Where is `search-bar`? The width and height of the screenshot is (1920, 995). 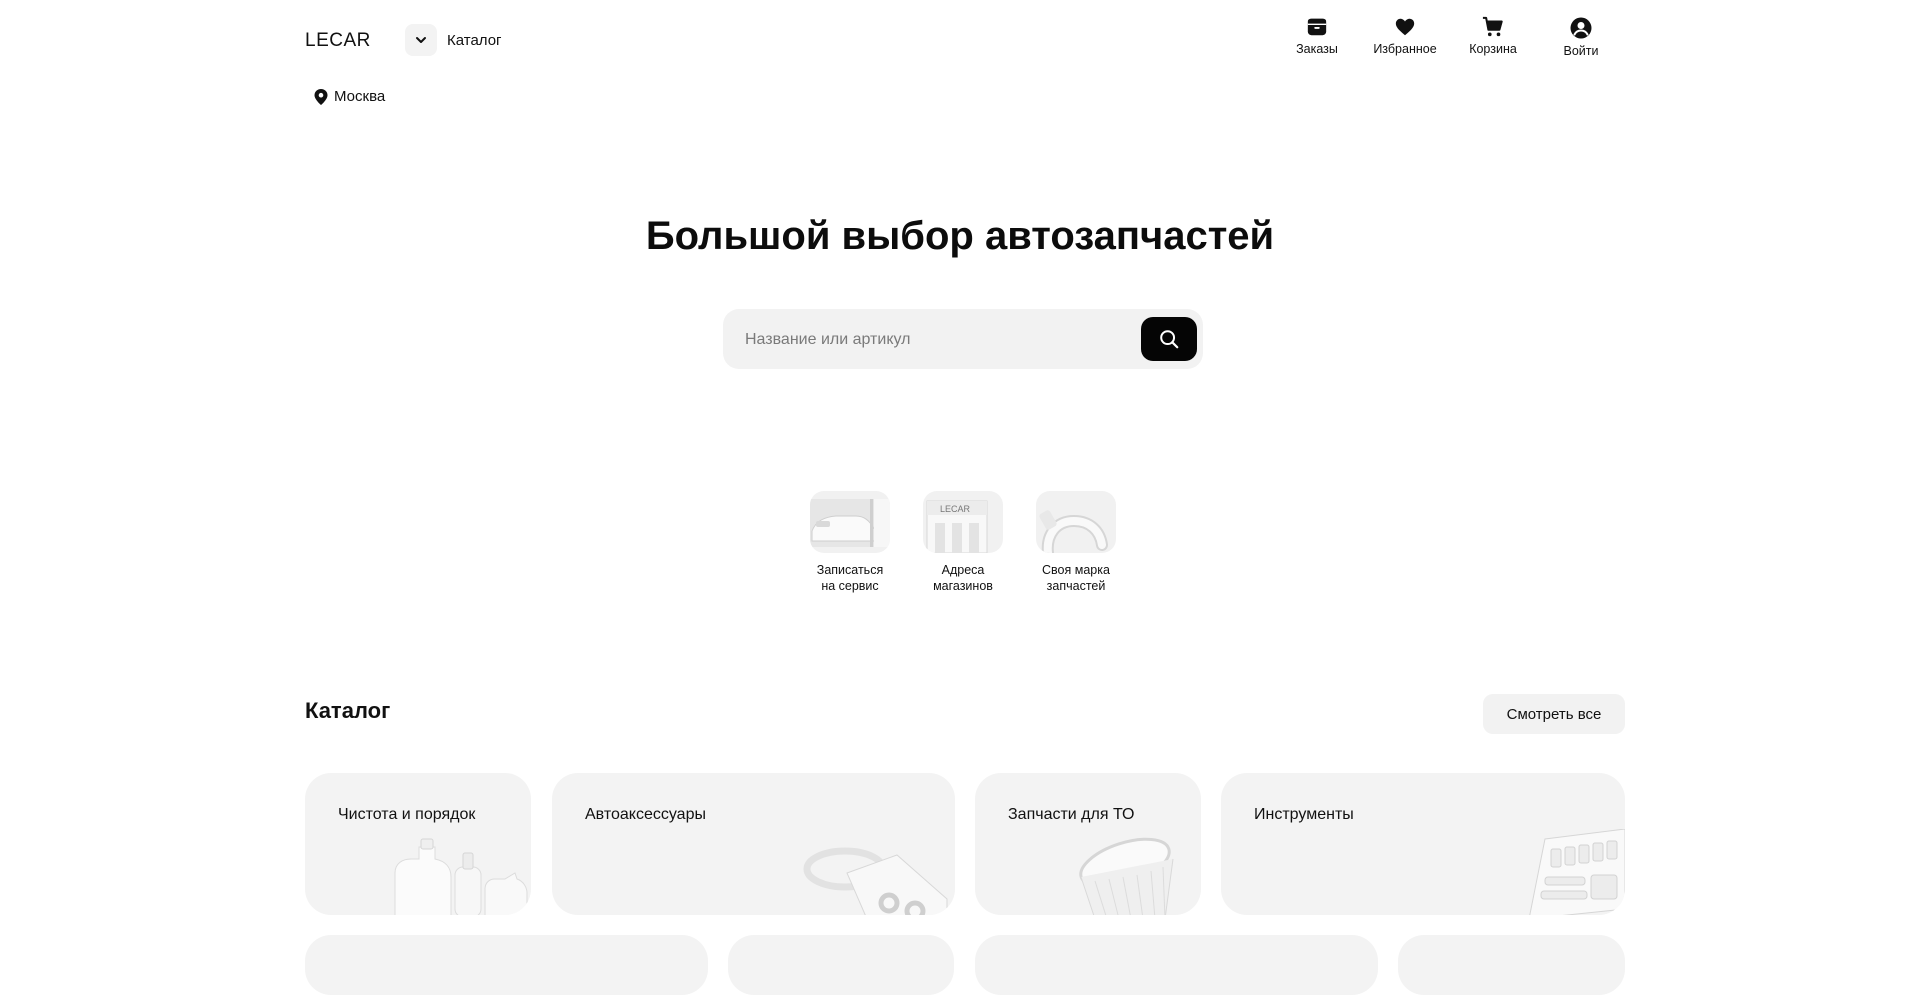 search-bar is located at coordinates (963, 340).